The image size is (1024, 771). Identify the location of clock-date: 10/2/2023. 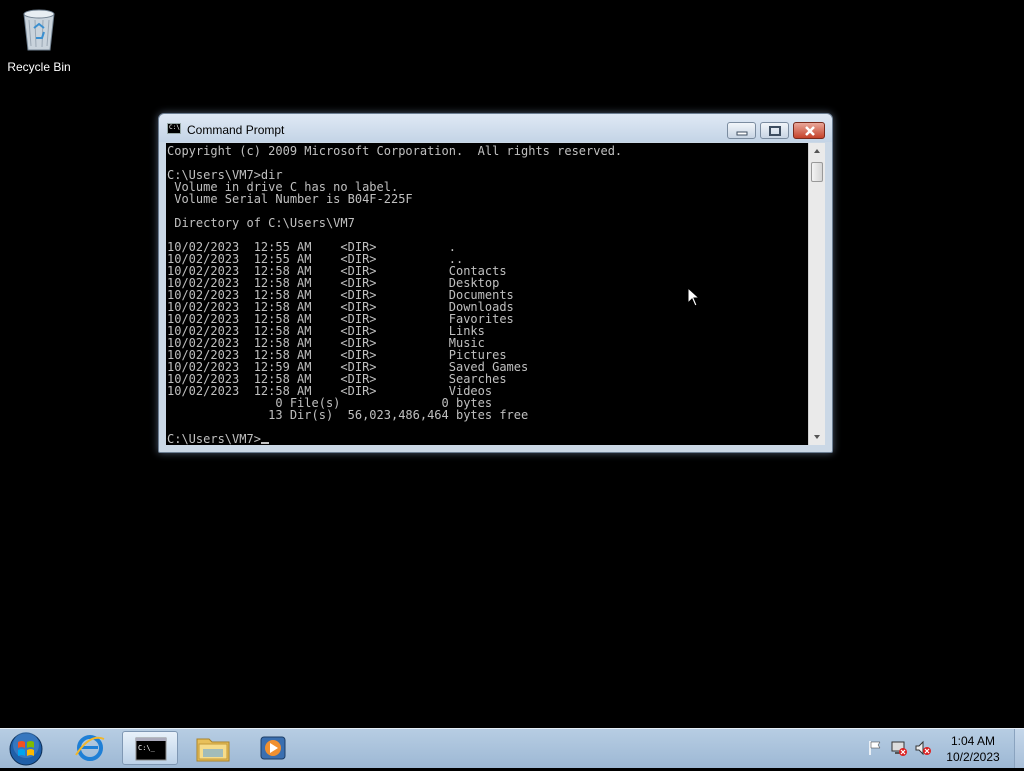
(973, 757).